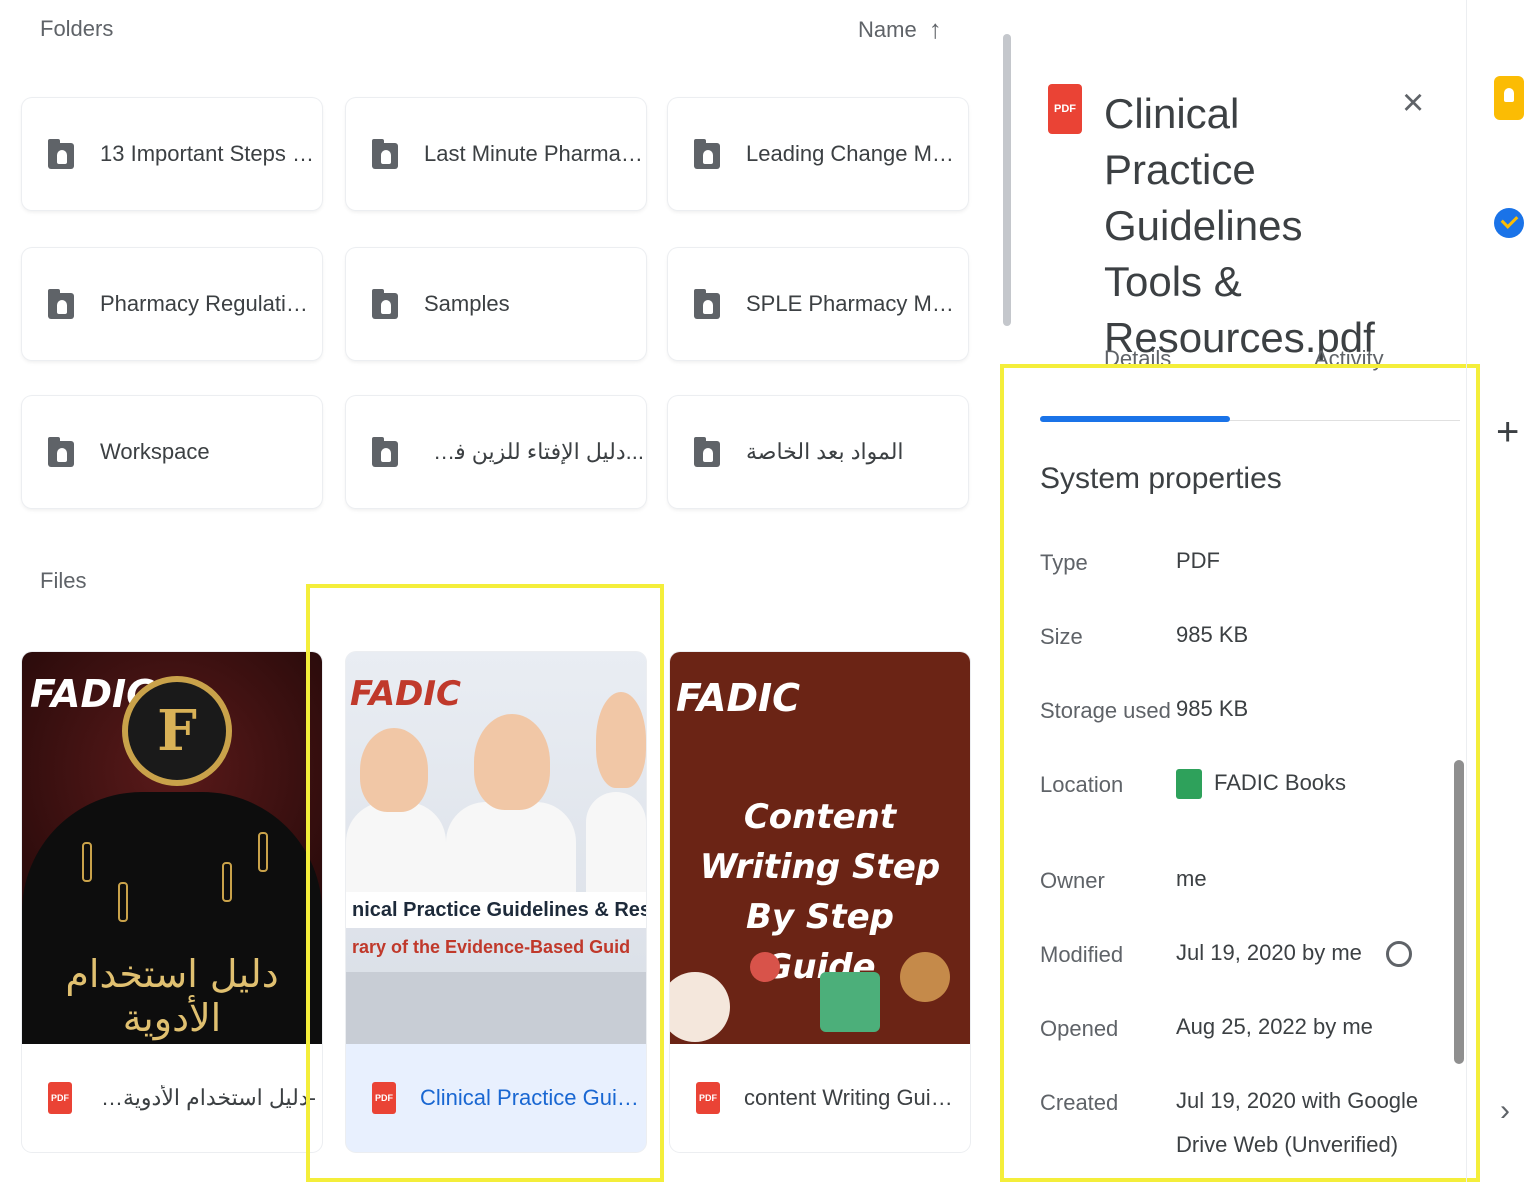  Describe the element at coordinates (738, 698) in the screenshot. I see `thumb-brand: FADIC` at that location.